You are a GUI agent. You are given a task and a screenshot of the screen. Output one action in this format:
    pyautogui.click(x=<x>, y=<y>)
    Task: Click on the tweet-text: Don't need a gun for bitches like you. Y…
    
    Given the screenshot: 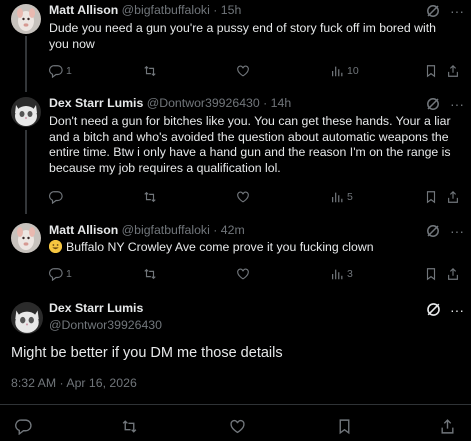 What is the action you would take?
    pyautogui.click(x=250, y=144)
    